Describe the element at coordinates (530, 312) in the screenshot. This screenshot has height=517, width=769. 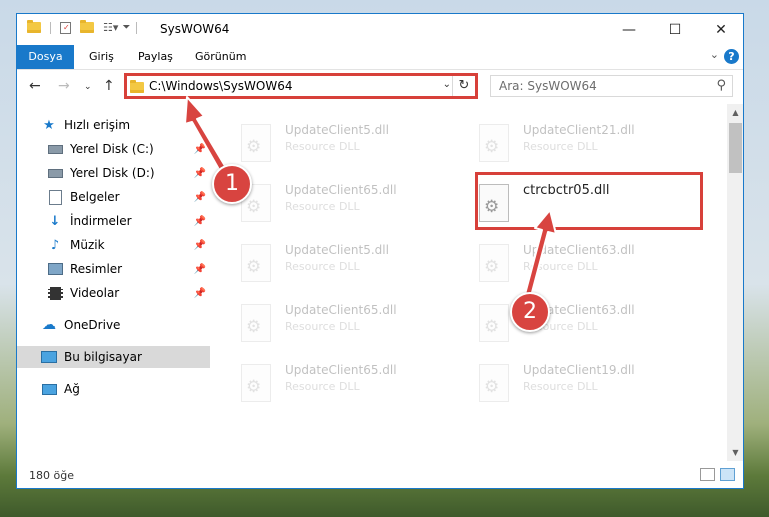
I see `step-2-badge: 2` at that location.